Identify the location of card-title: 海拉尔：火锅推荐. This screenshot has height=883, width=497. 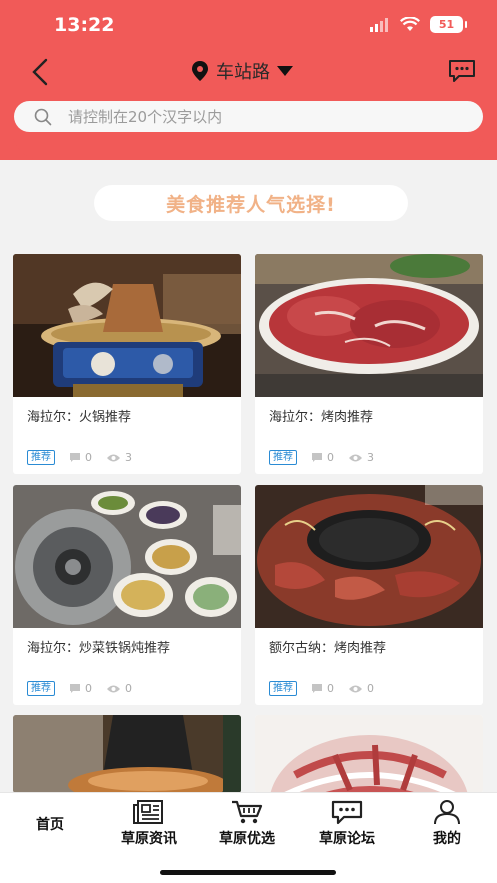
(79, 417).